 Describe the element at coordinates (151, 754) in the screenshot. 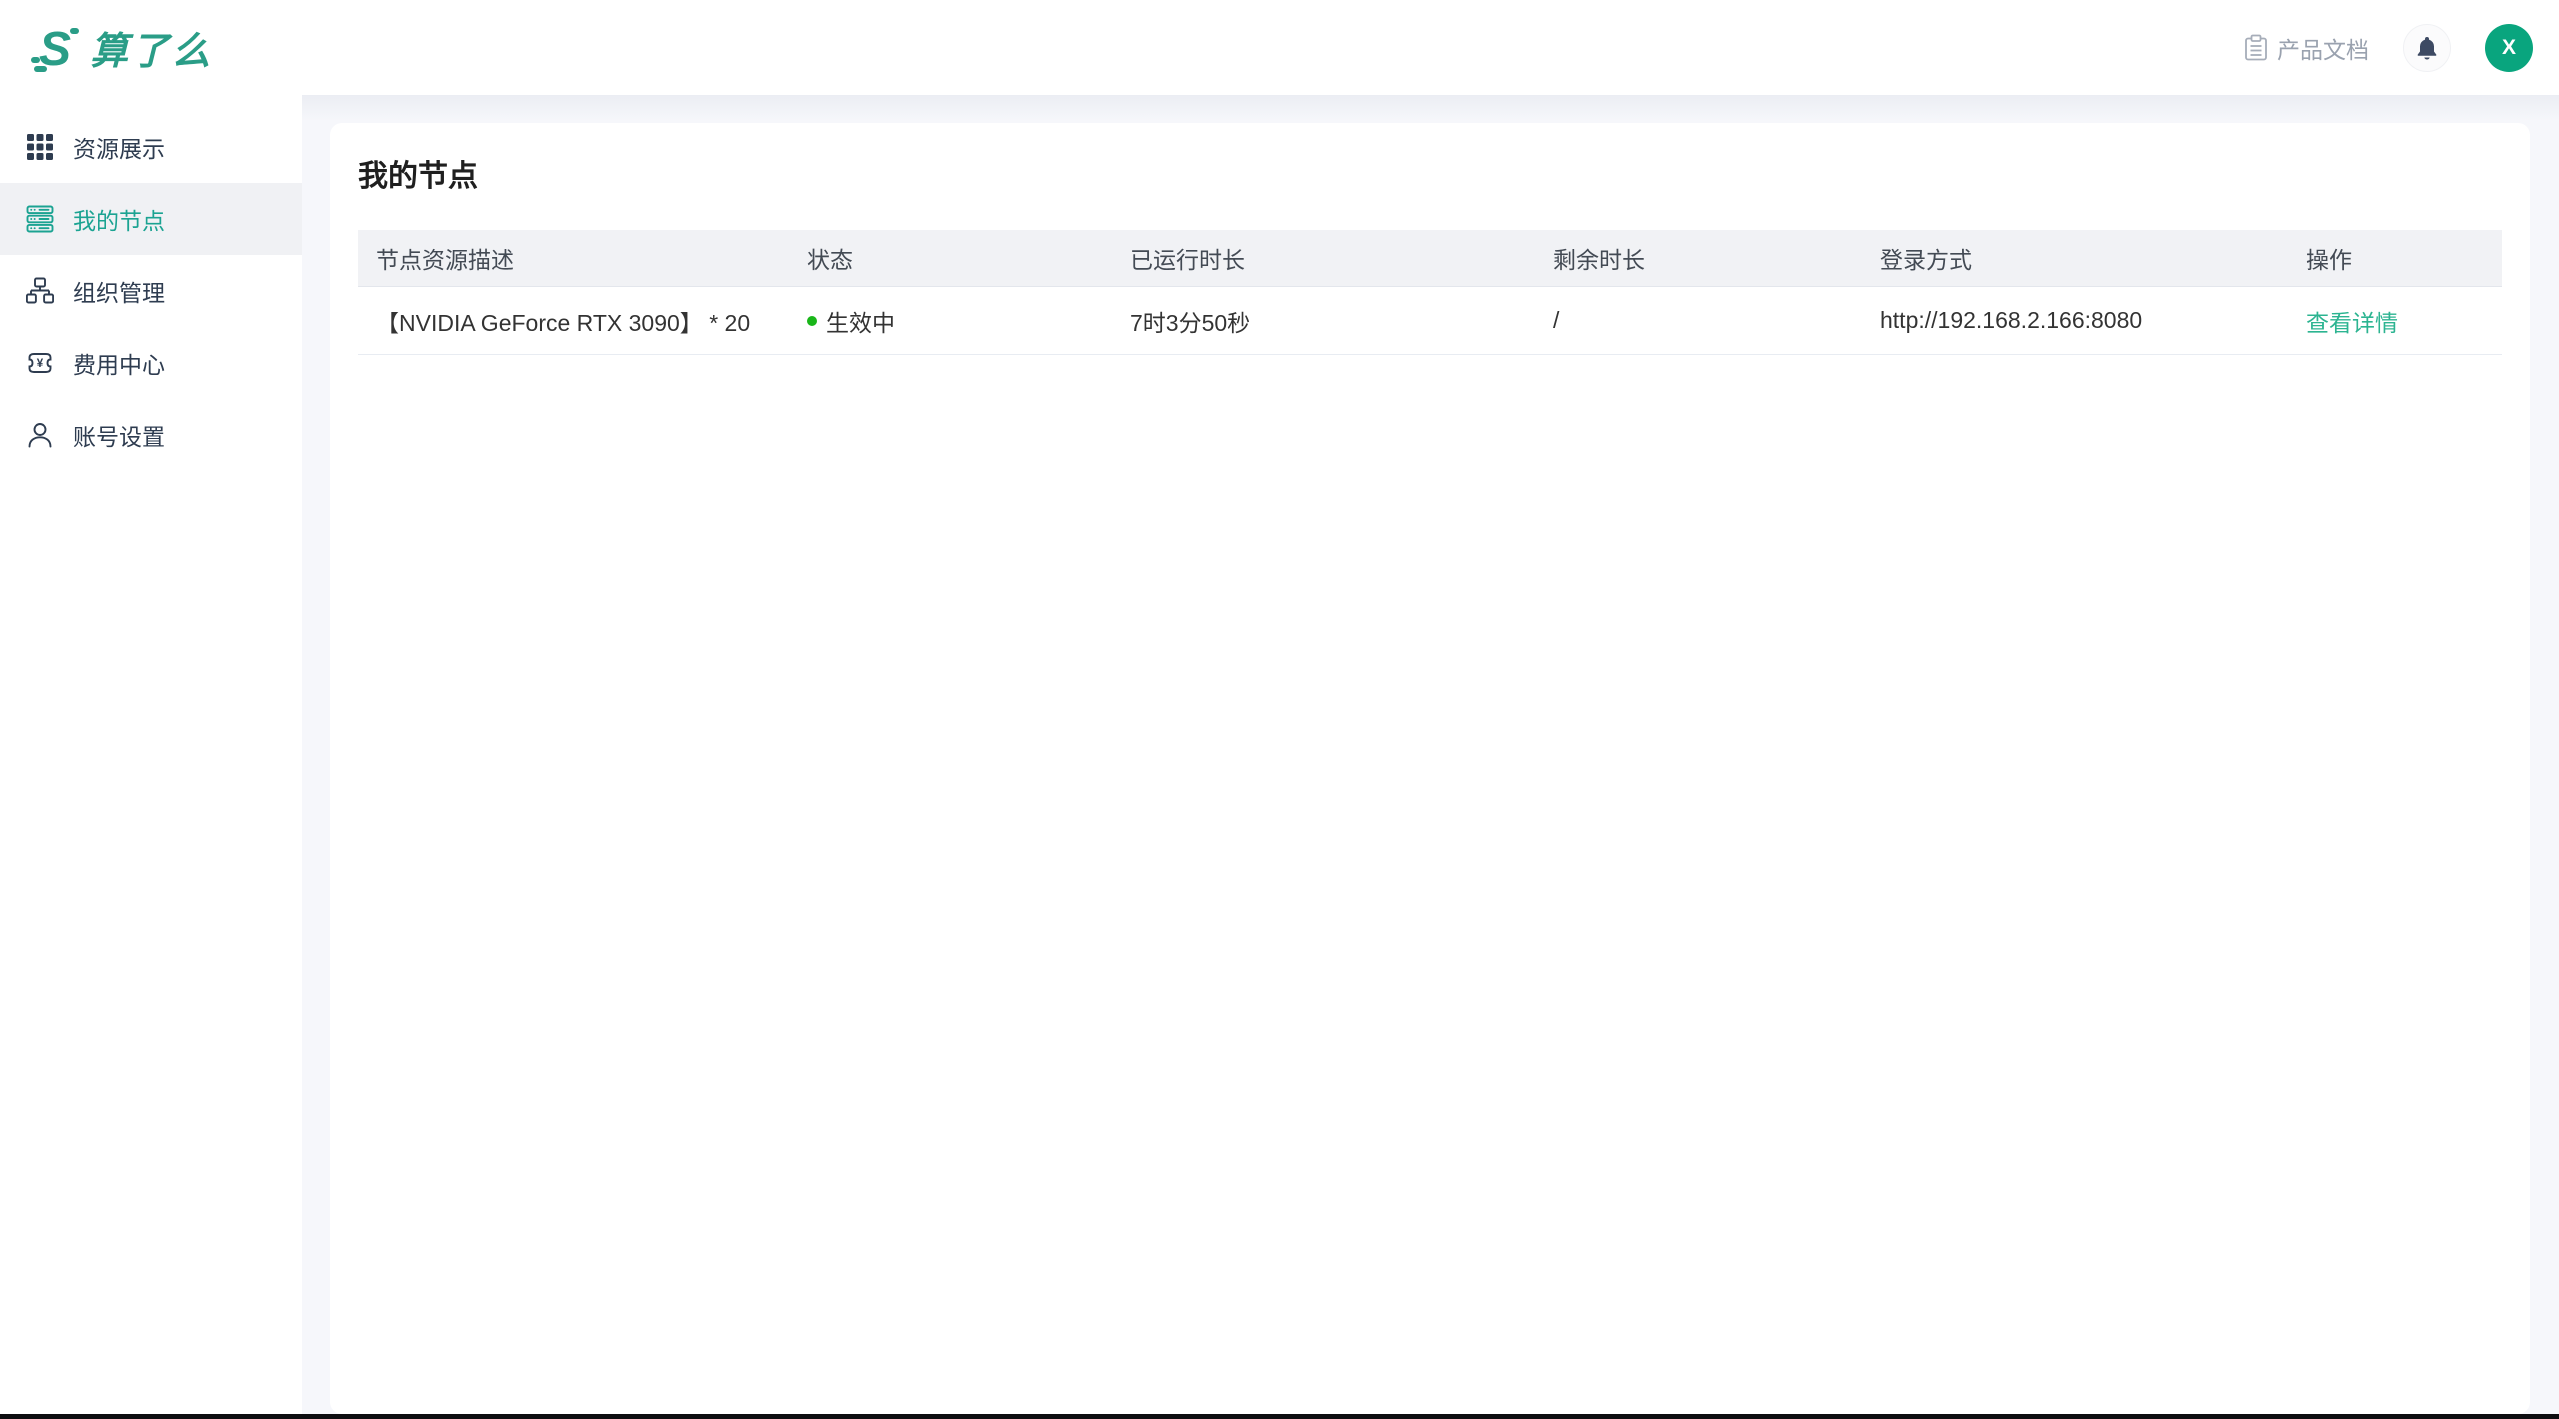

I see `sidebar-nav: 资源展示 我的节点 组织管理 ¥ 费用中心 账号设置` at that location.